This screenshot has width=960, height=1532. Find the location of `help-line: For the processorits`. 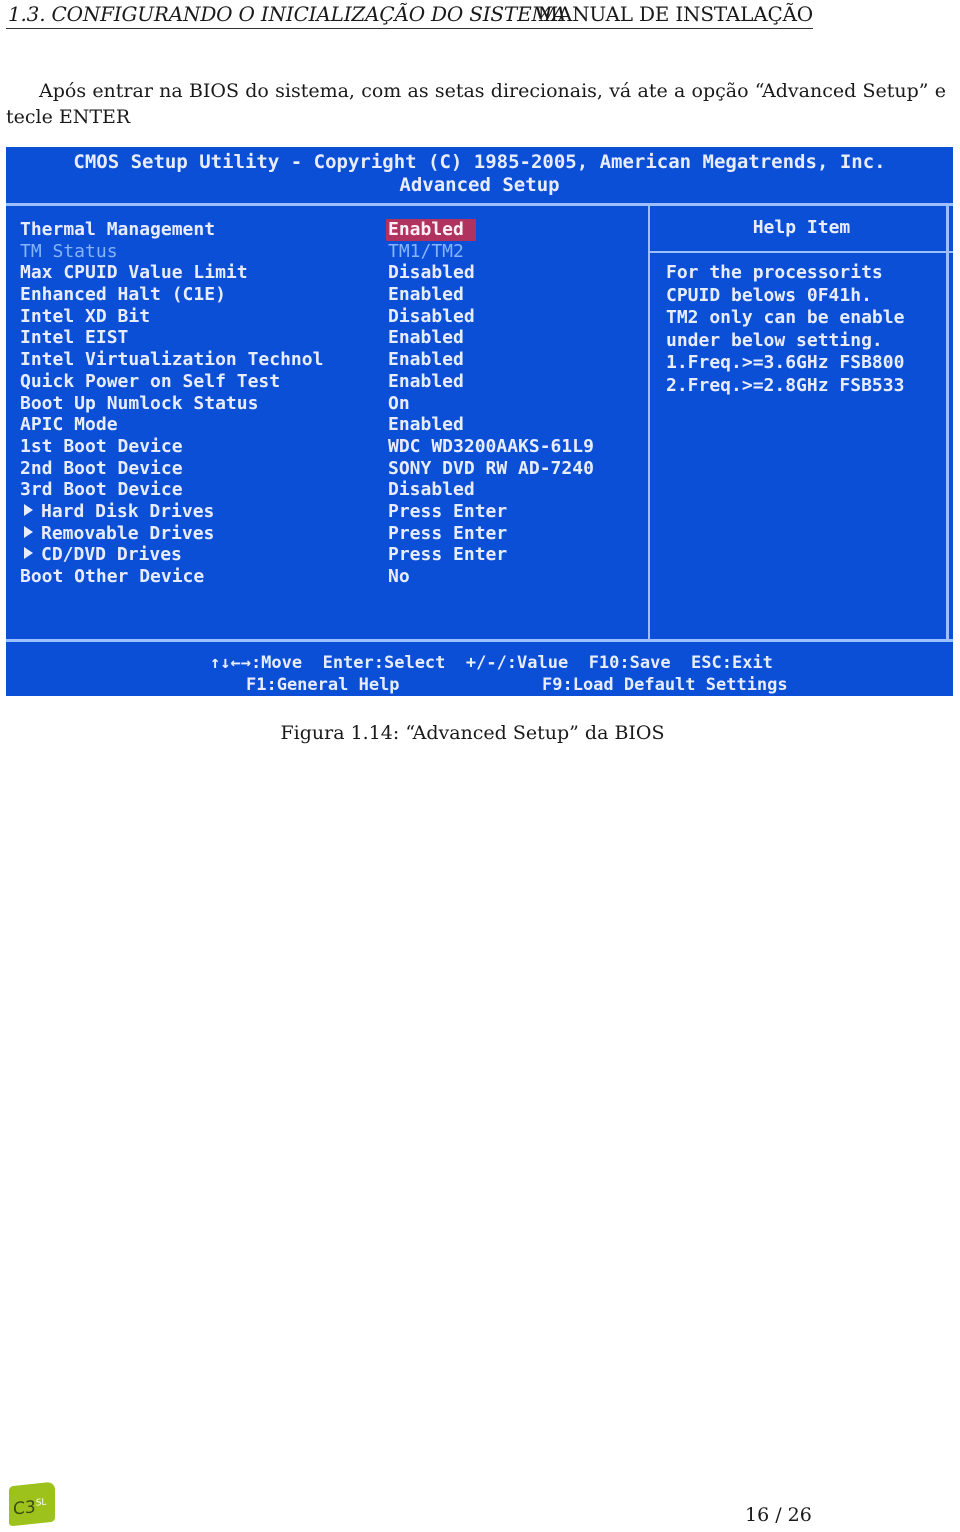

help-line: For the processorits is located at coordinates (774, 272).